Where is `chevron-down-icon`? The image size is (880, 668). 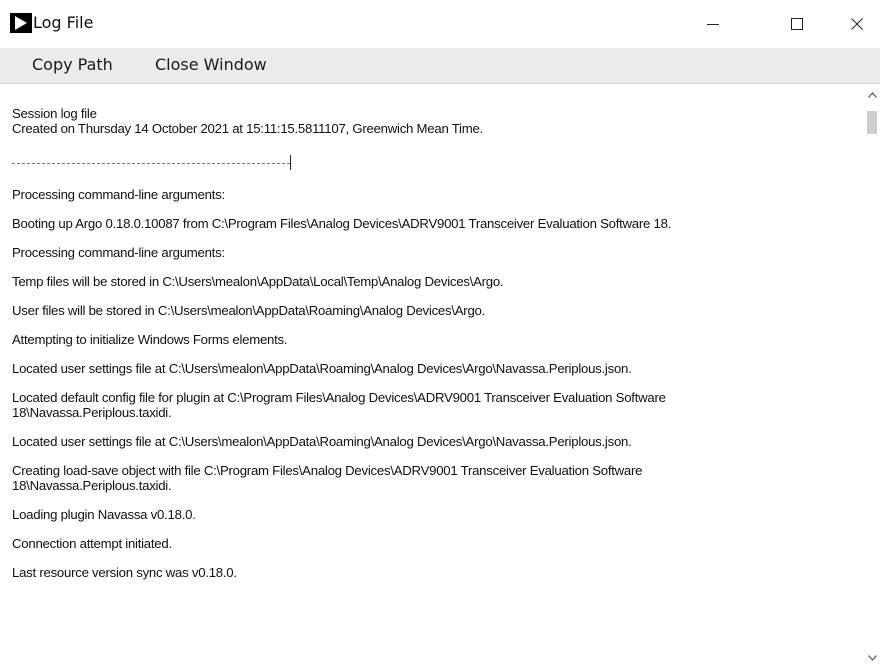
chevron-down-icon is located at coordinates (872, 658).